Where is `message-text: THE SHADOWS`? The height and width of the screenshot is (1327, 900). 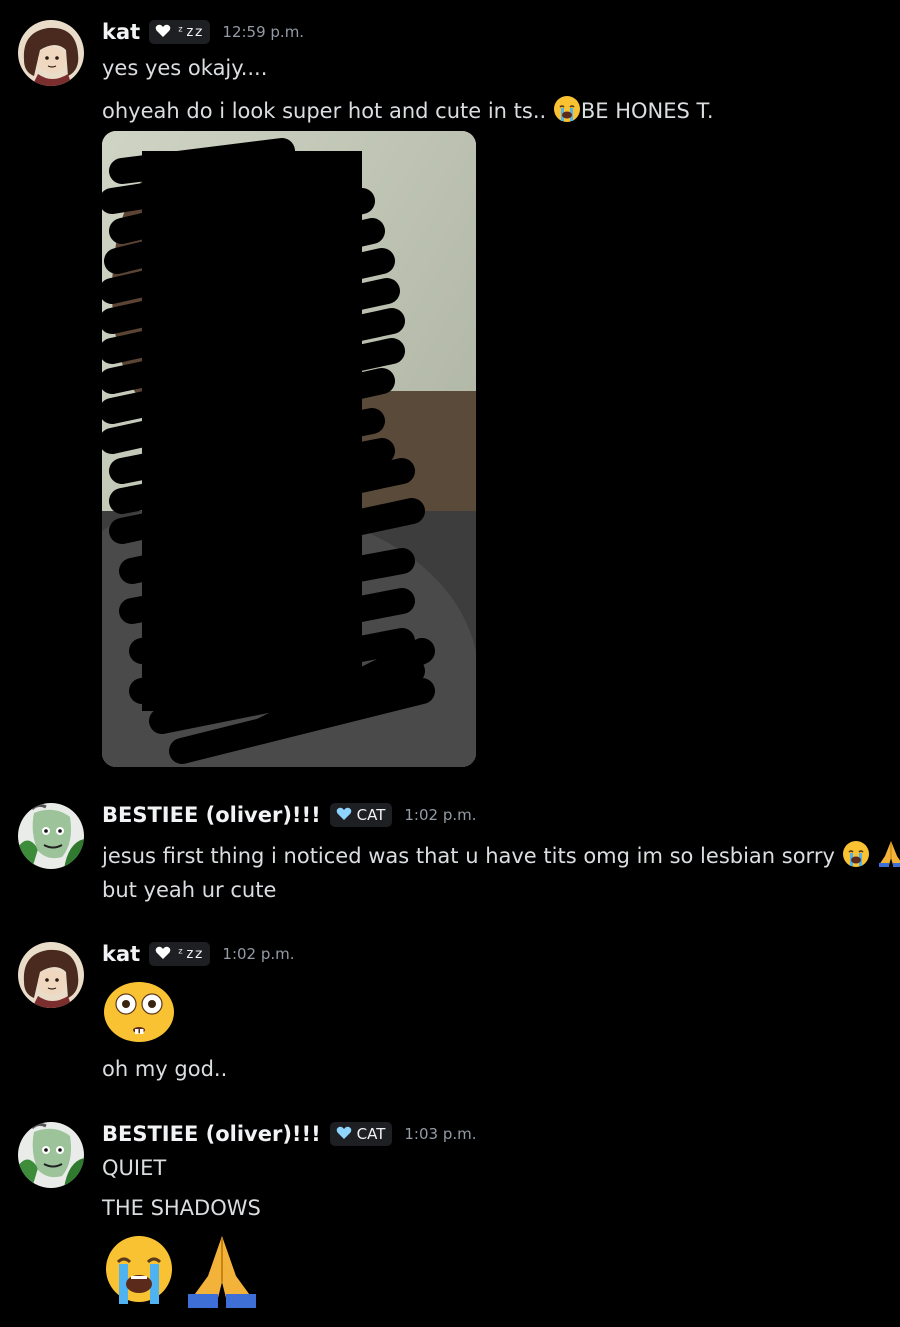
message-text: THE SHADOWS is located at coordinates (181, 1208).